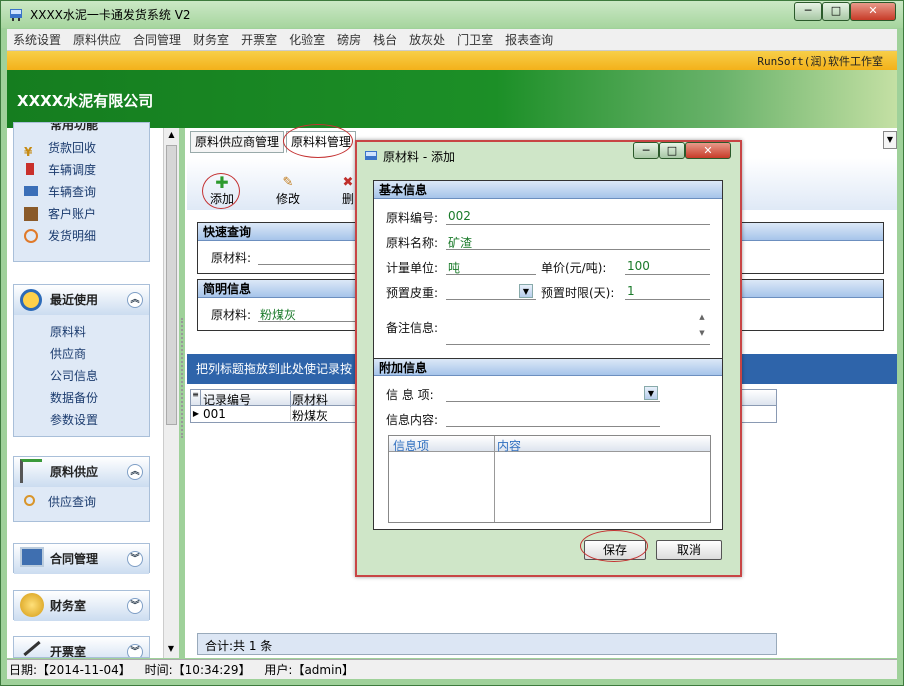 The height and width of the screenshot is (686, 904). What do you see at coordinates (31, 471) in the screenshot?
I see `palm-icon` at bounding box center [31, 471].